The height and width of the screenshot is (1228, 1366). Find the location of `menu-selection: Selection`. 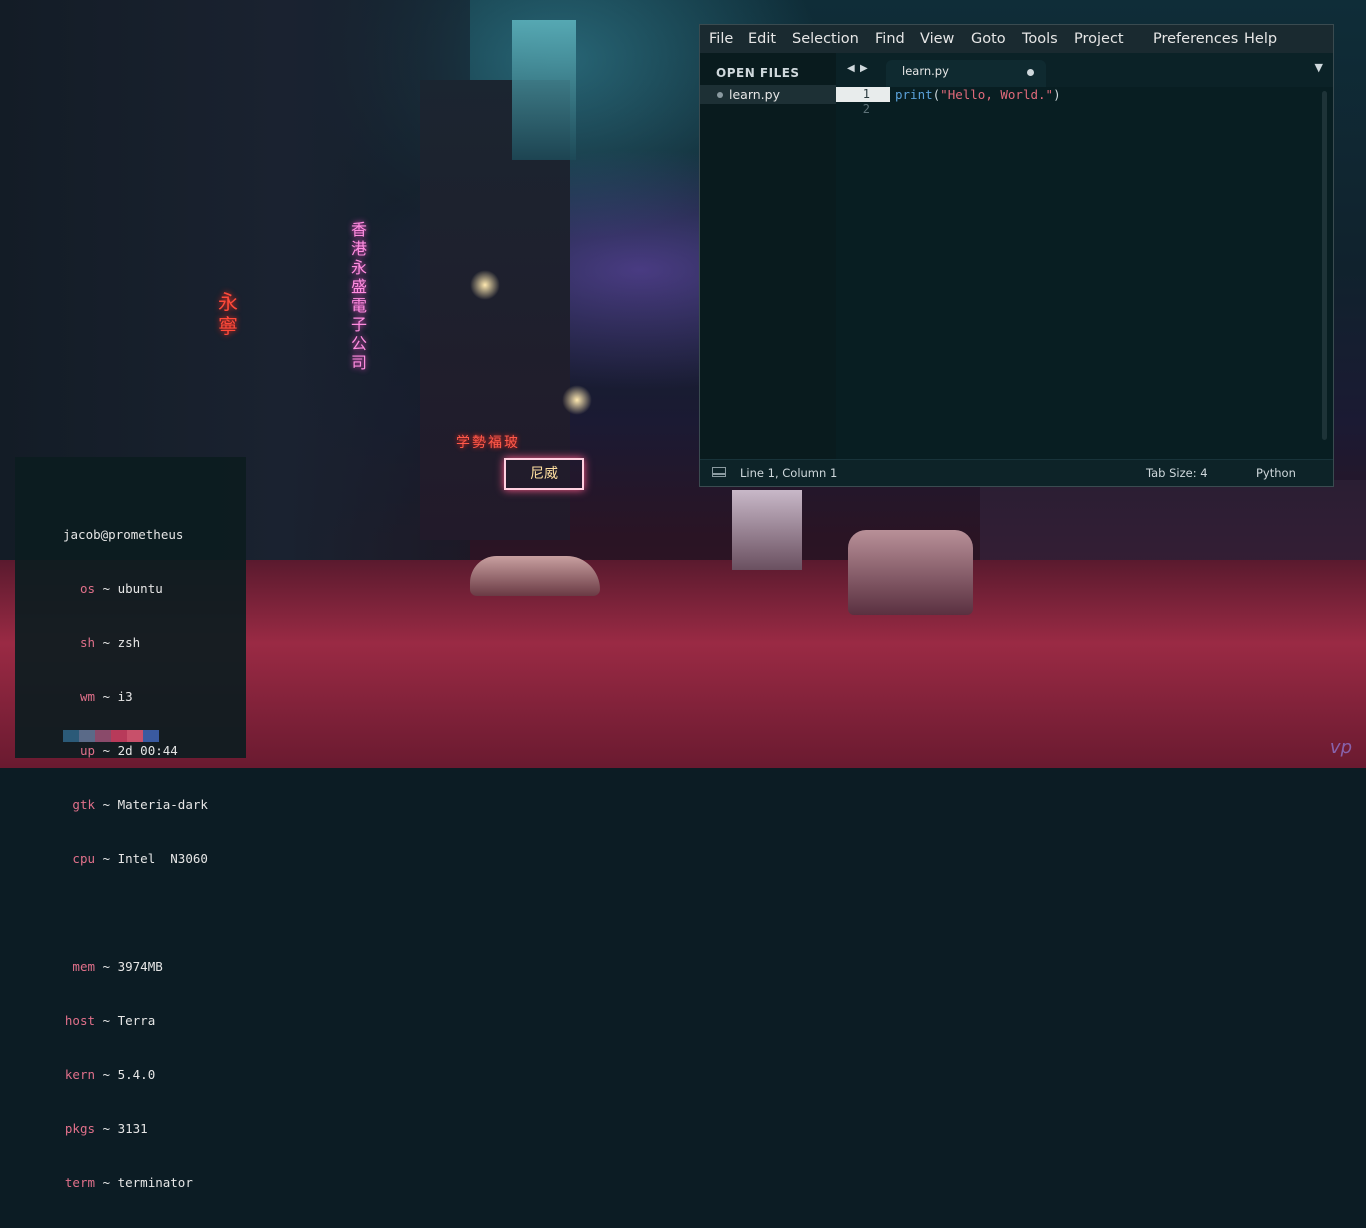

menu-selection: Selection is located at coordinates (825, 39).